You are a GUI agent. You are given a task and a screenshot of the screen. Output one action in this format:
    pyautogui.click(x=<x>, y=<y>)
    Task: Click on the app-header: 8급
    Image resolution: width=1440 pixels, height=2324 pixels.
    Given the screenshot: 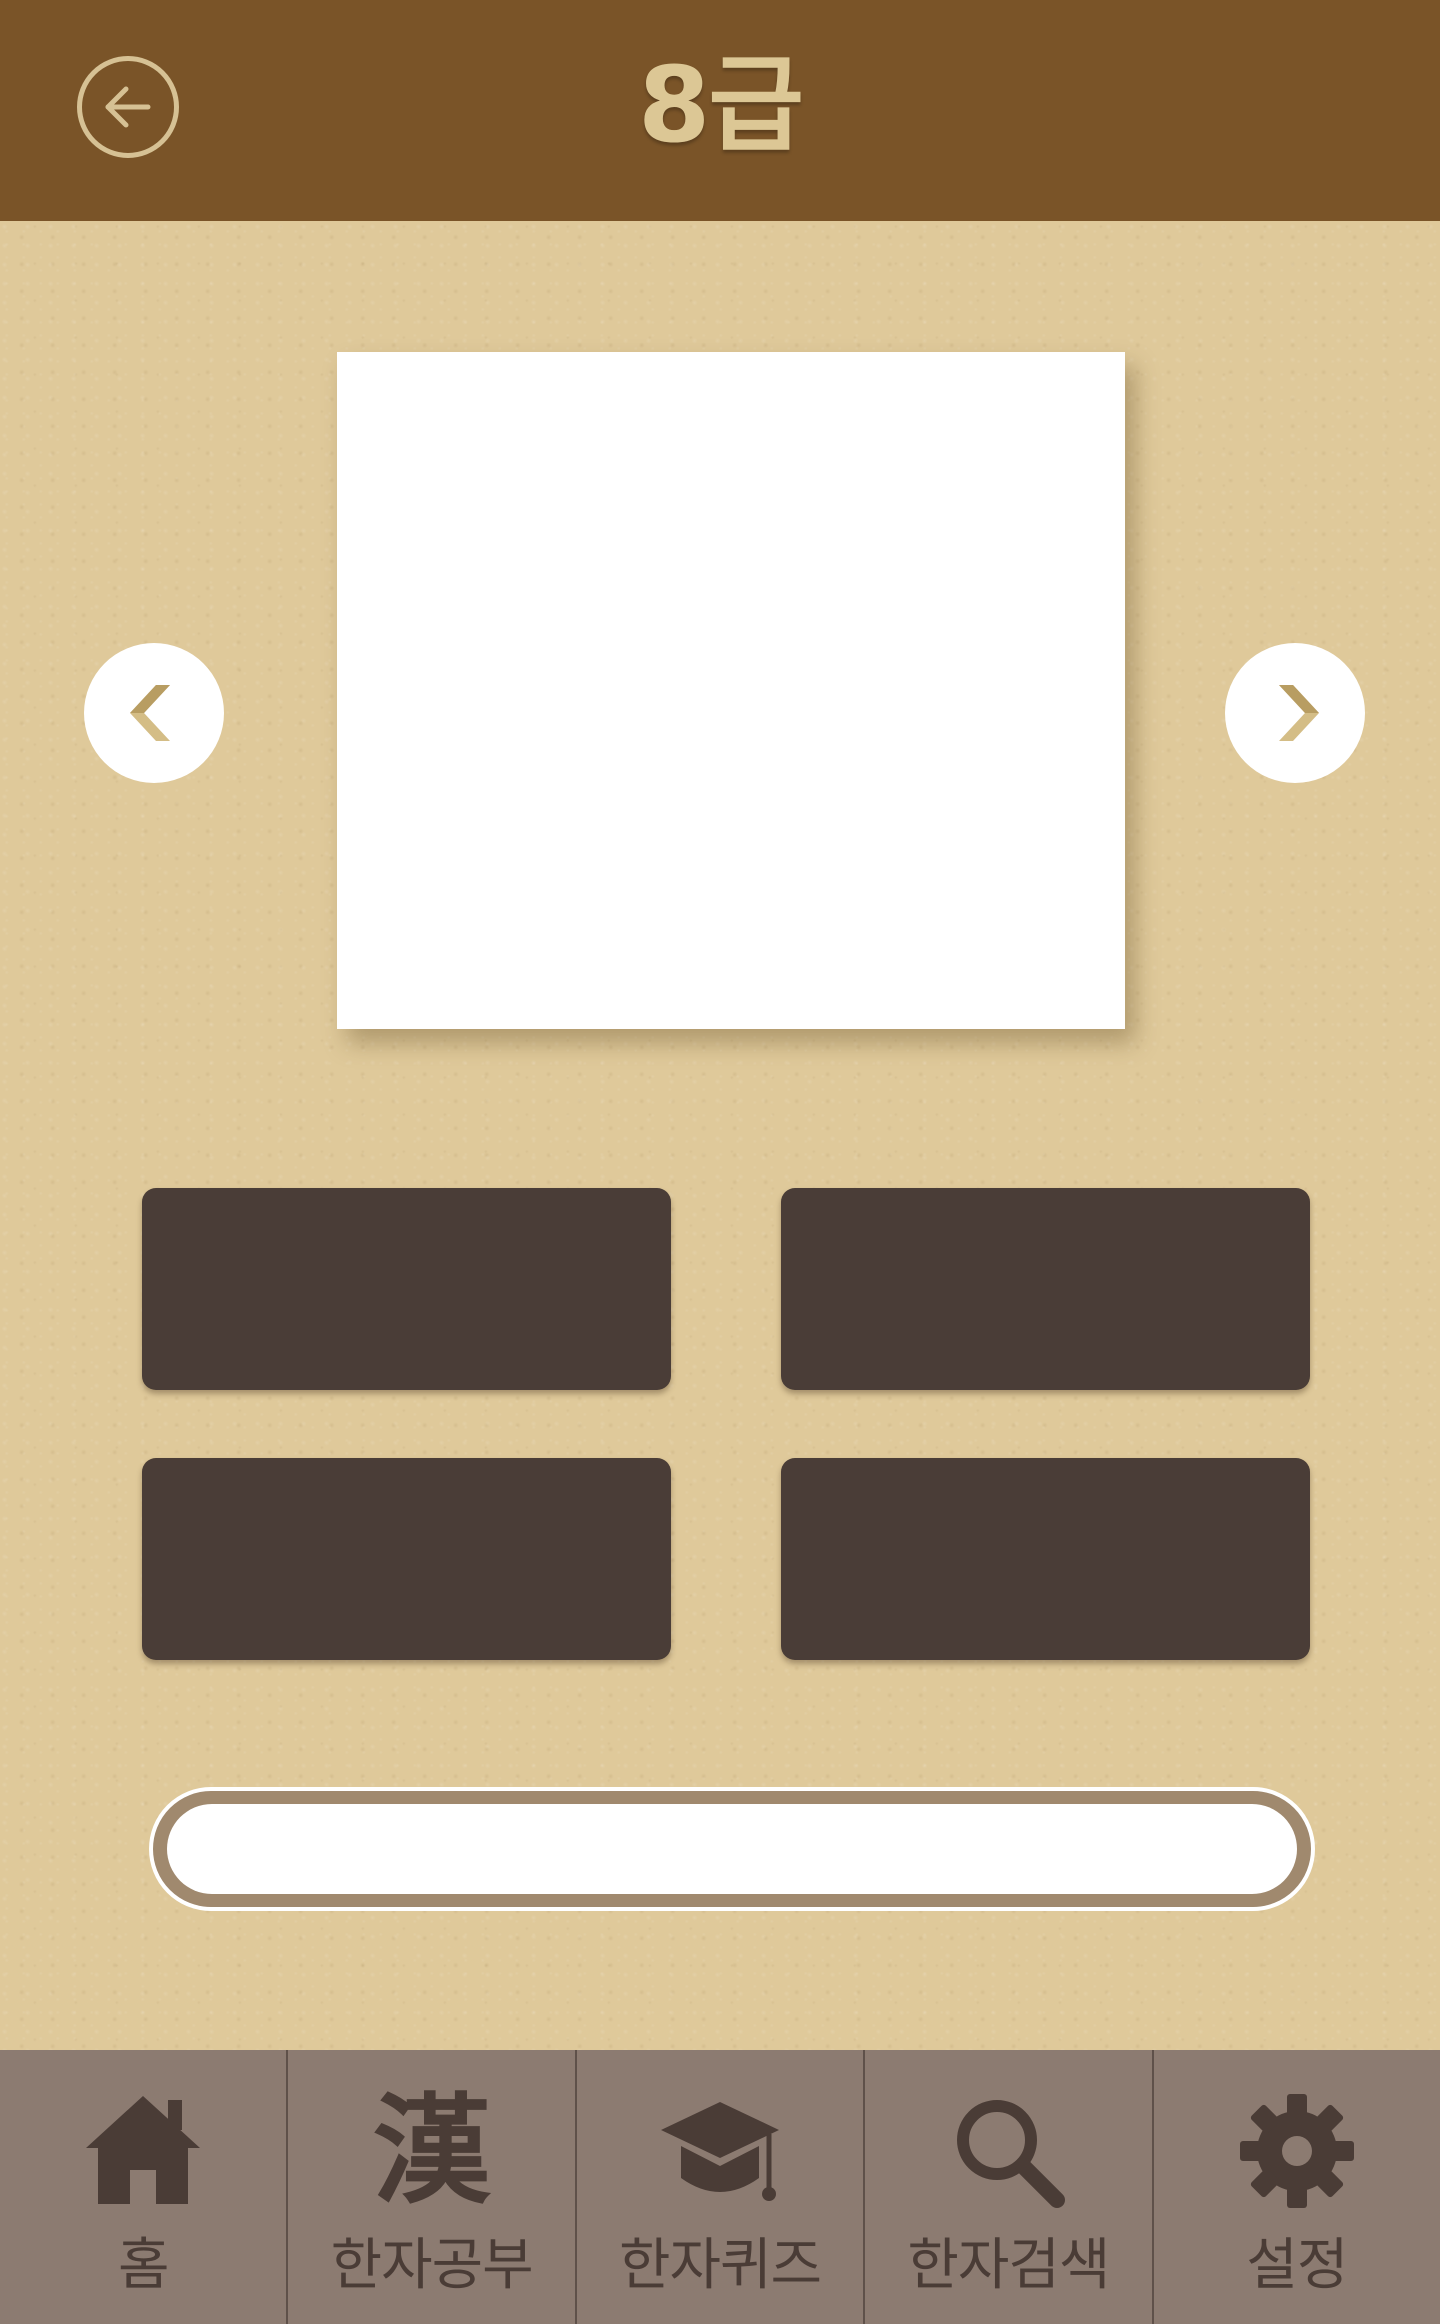 What is the action you would take?
    pyautogui.click(x=720, y=110)
    